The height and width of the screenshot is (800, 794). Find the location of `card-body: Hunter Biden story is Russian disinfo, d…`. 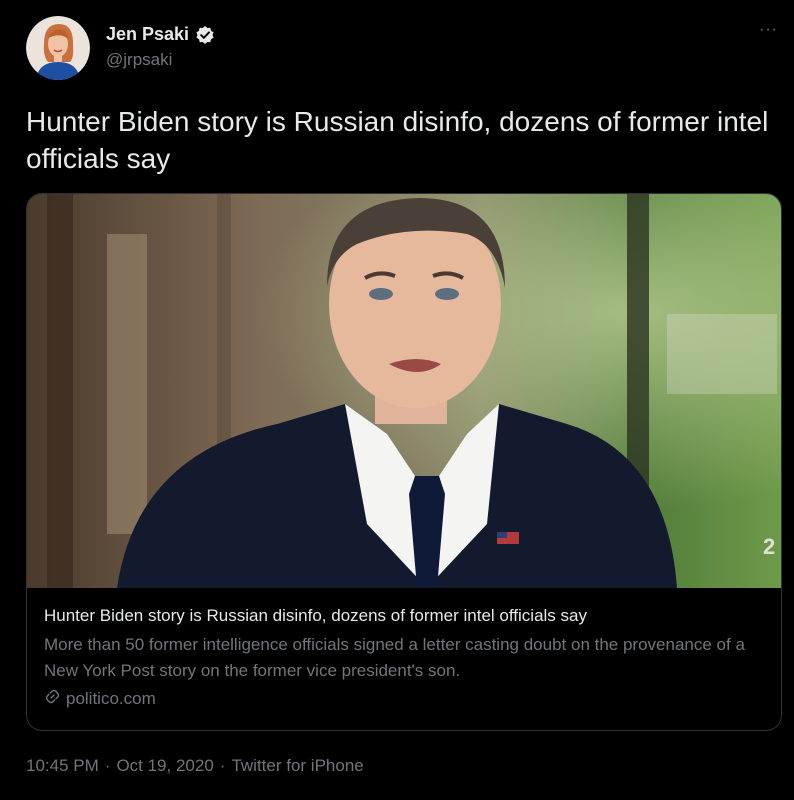

card-body: Hunter Biden story is Russian disinfo, d… is located at coordinates (404, 657).